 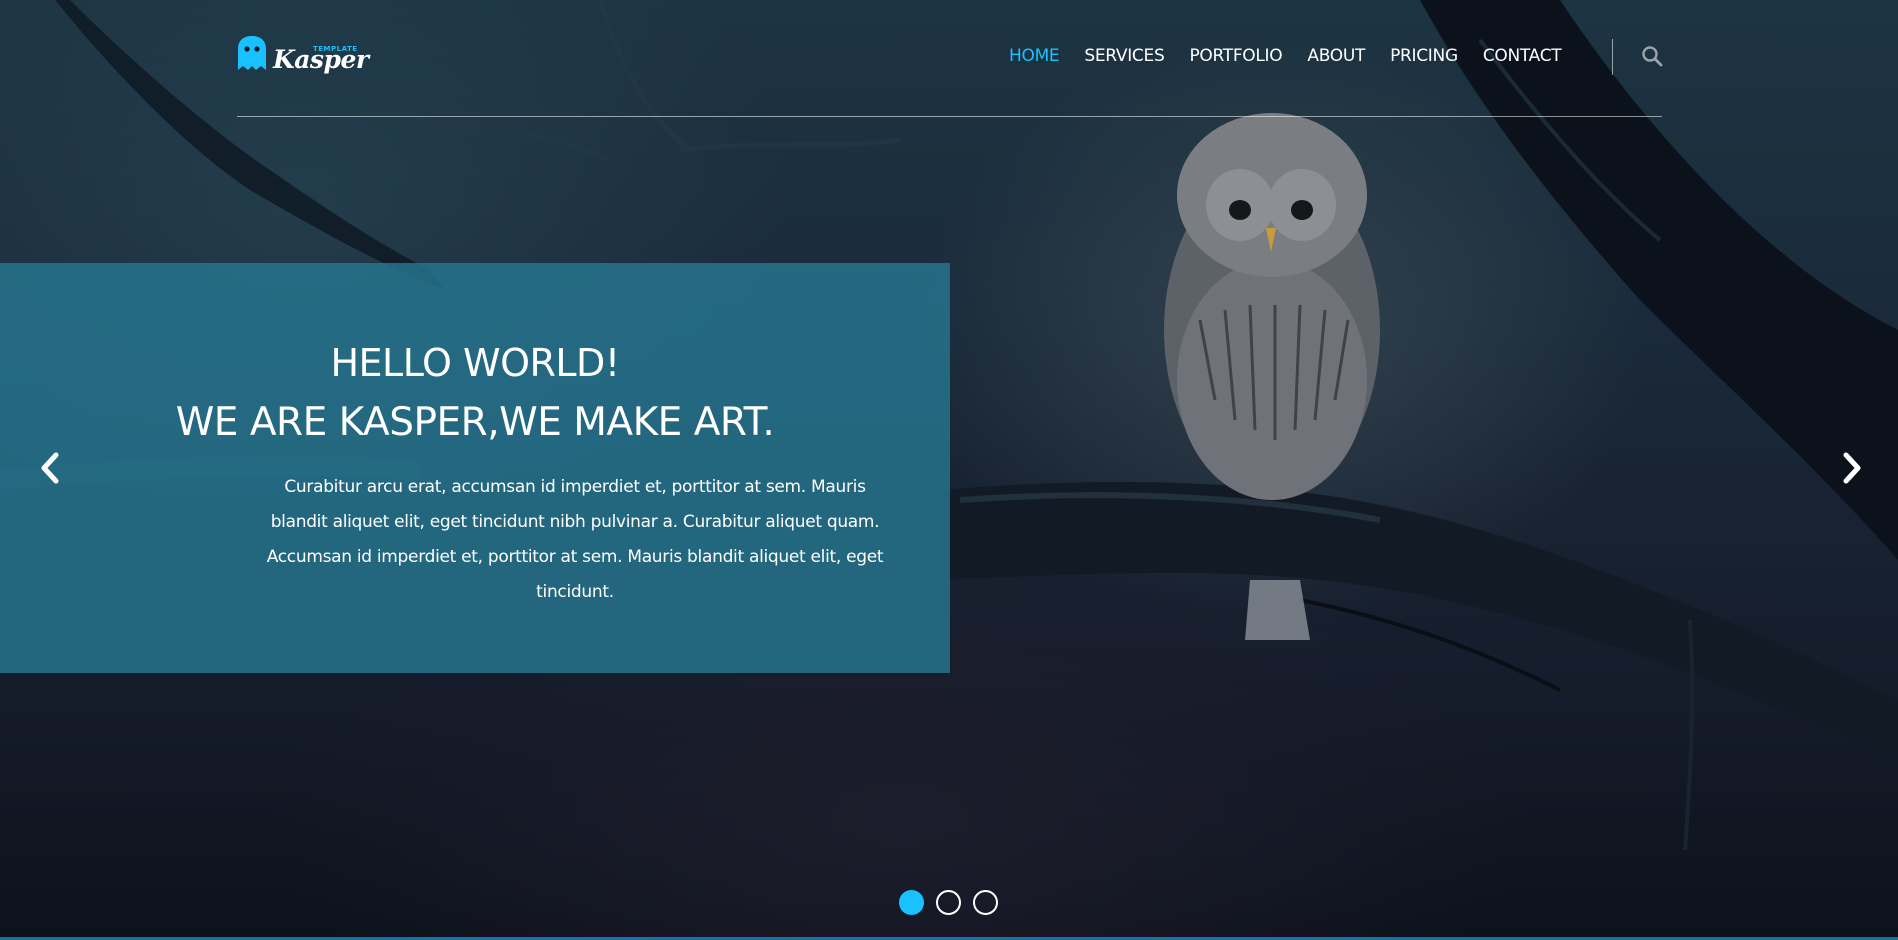 What do you see at coordinates (1522, 56) in the screenshot?
I see `nav-item-contact: CONTACT` at bounding box center [1522, 56].